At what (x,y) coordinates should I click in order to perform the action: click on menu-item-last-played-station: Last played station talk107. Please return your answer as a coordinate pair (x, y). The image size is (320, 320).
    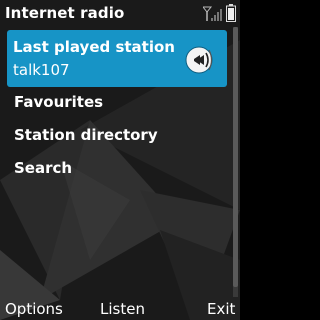
    Looking at the image, I should click on (117, 58).